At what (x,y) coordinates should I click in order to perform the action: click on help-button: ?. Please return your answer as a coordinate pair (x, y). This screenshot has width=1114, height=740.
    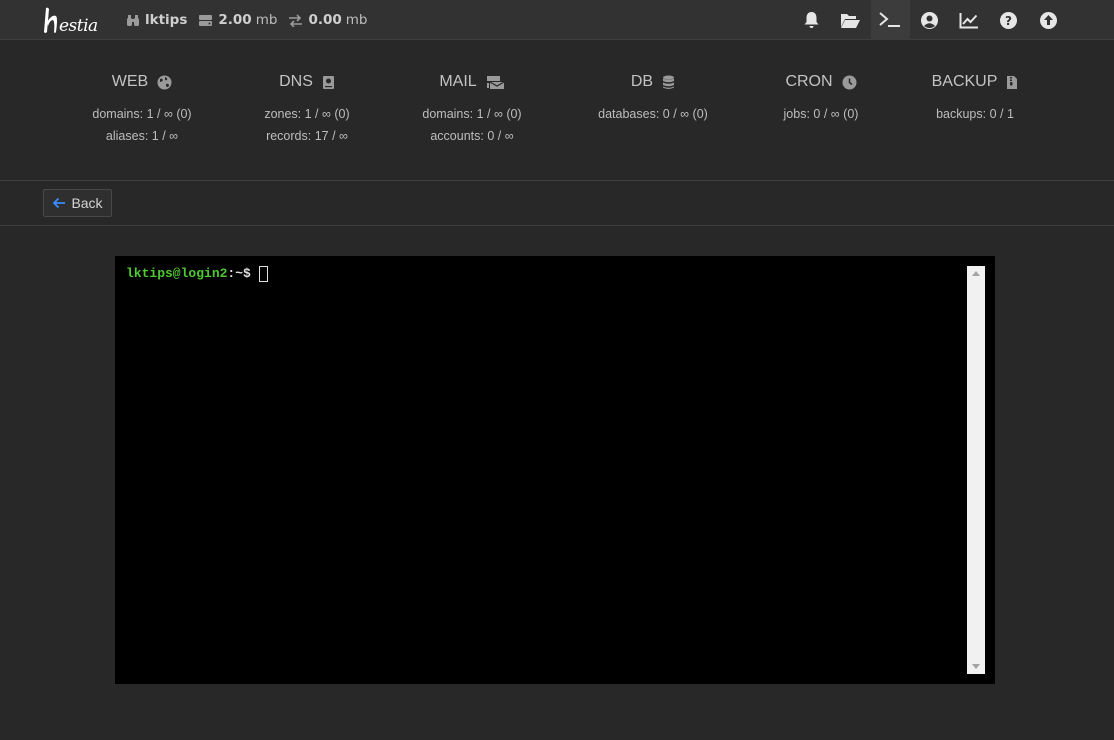
    Looking at the image, I should click on (1009, 20).